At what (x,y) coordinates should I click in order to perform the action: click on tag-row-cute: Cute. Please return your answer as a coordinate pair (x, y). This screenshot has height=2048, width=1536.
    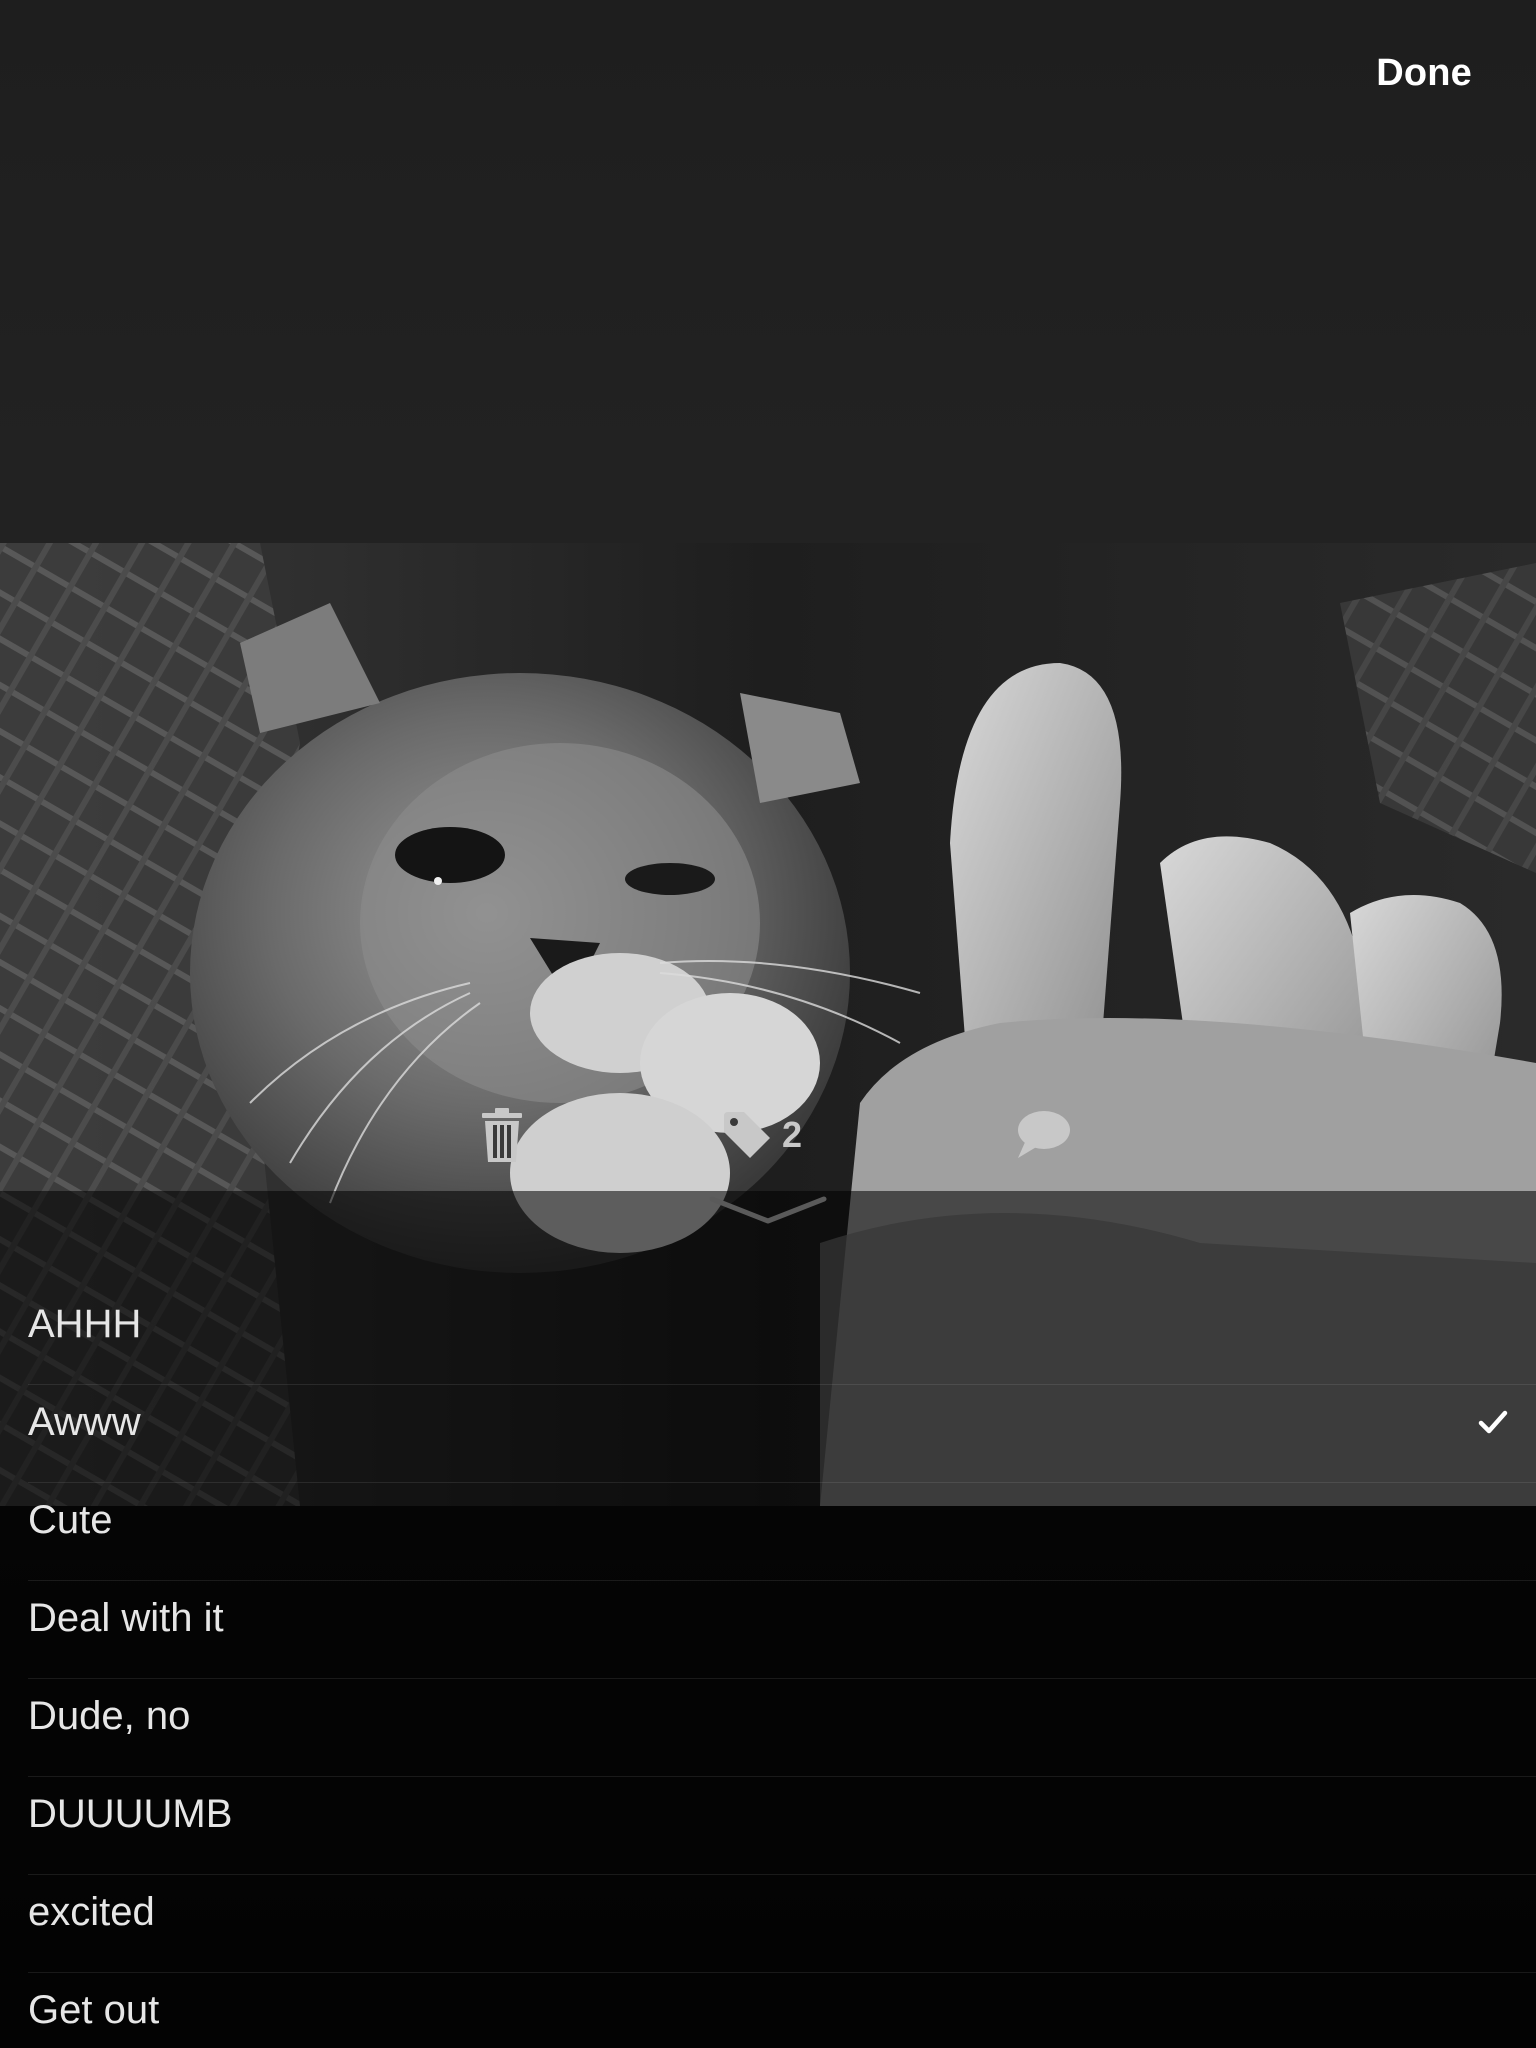
    Looking at the image, I should click on (782, 1532).